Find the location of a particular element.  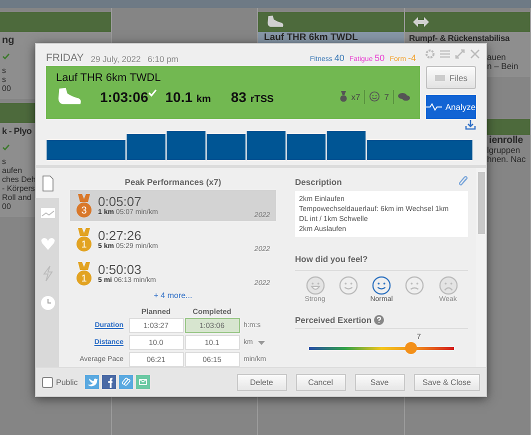

section-title: Peak Performances (x7) is located at coordinates (173, 182).